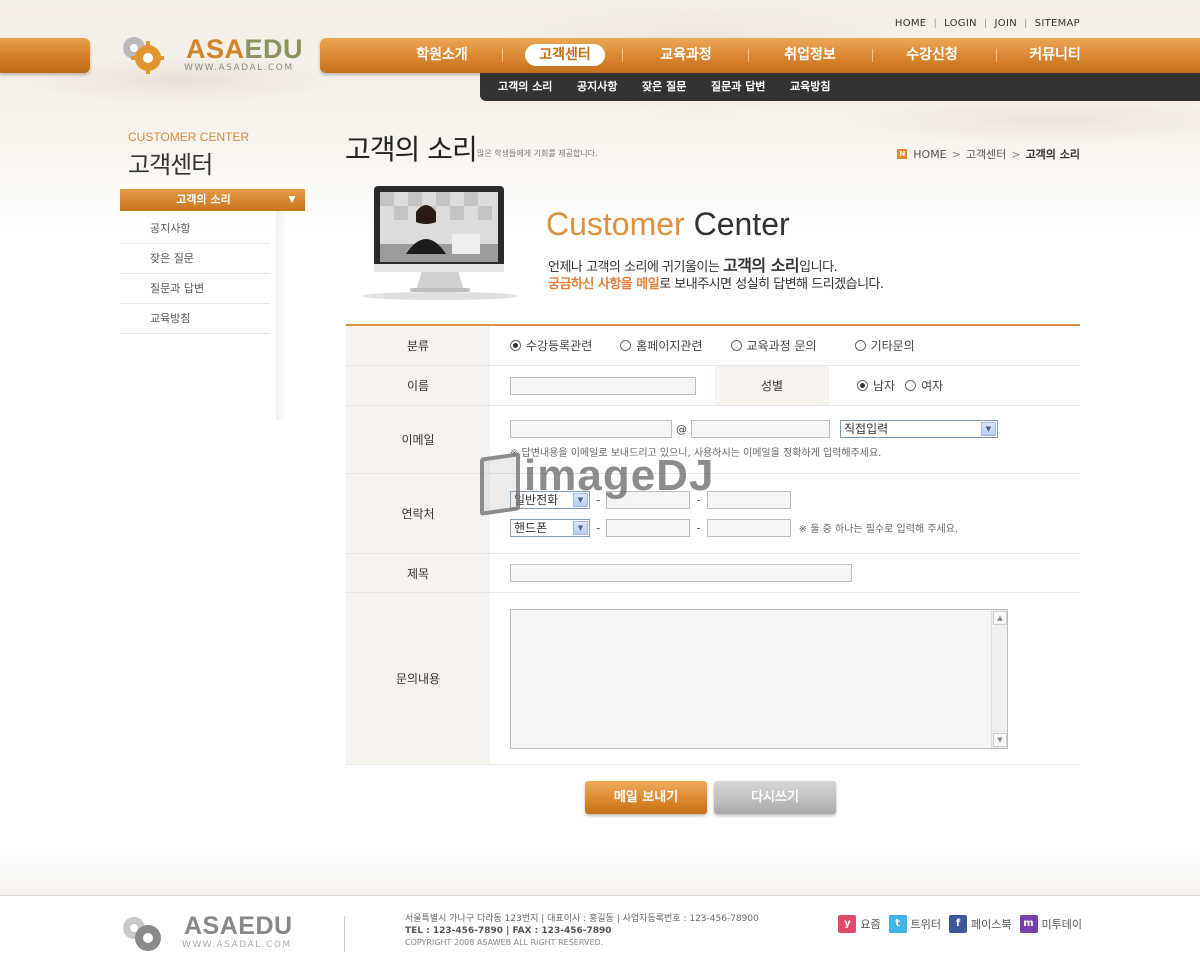  Describe the element at coordinates (195, 259) in the screenshot. I see `side-item-faq: 잦은 질문` at that location.